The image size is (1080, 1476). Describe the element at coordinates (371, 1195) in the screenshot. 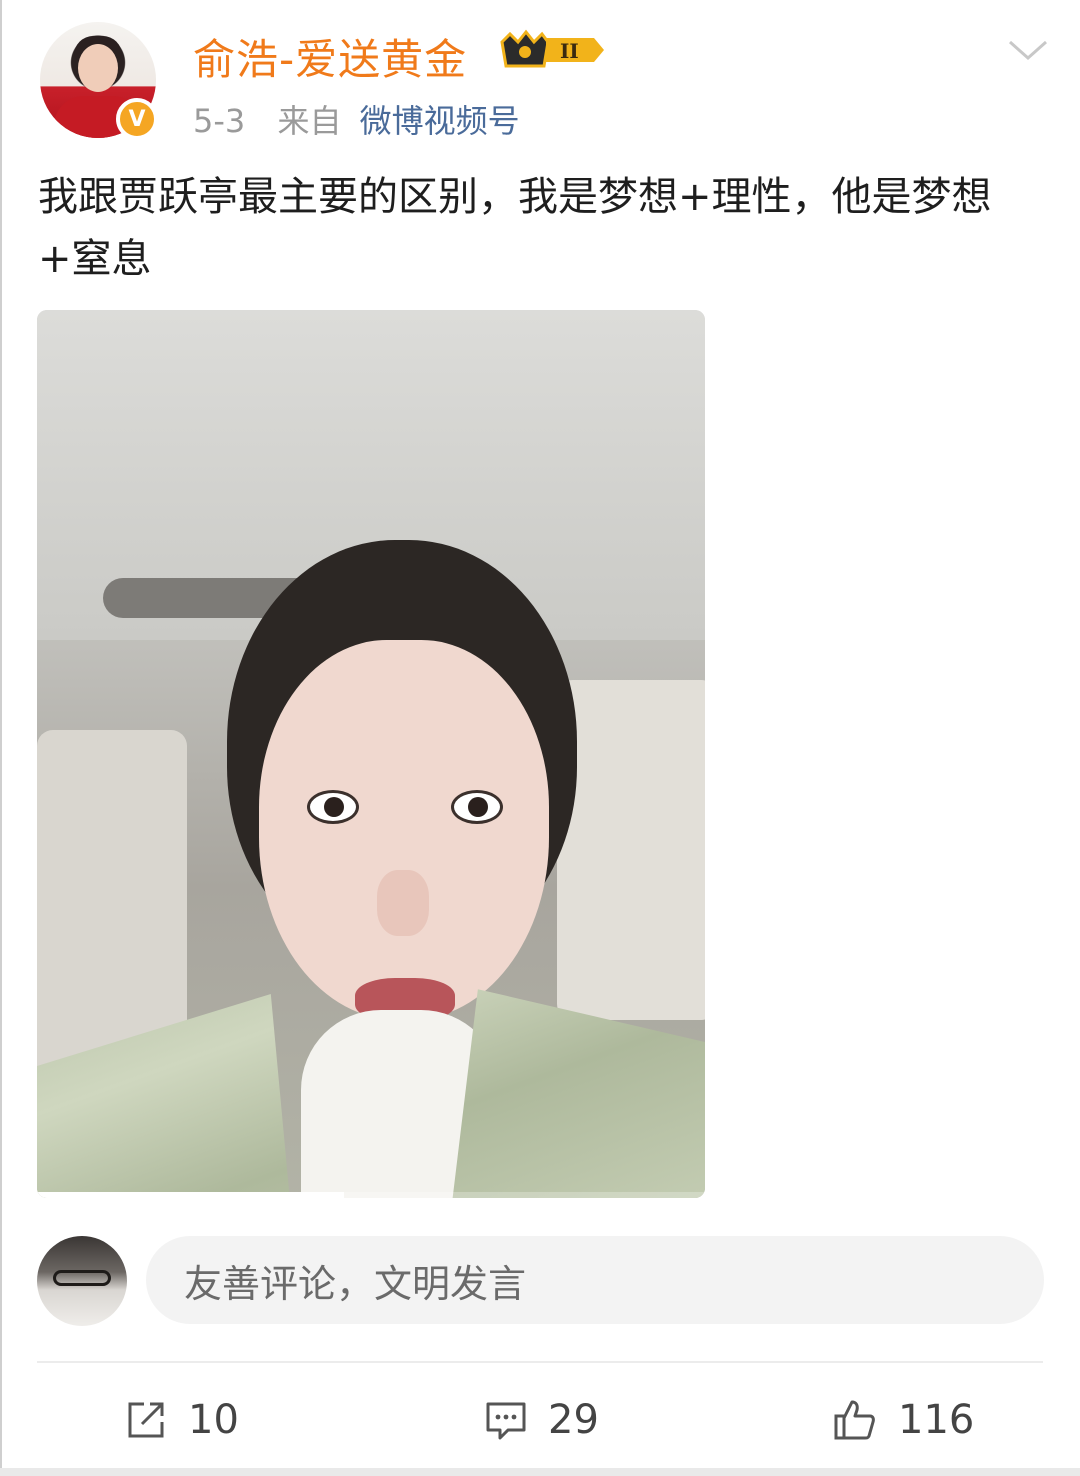

I see `video-progress-bar` at that location.